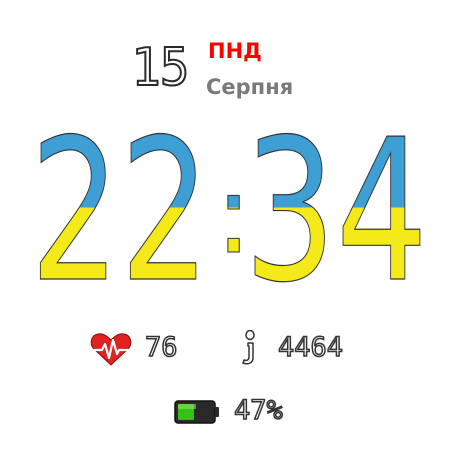  What do you see at coordinates (161, 347) in the screenshot?
I see `heart-rate-value: 76` at bounding box center [161, 347].